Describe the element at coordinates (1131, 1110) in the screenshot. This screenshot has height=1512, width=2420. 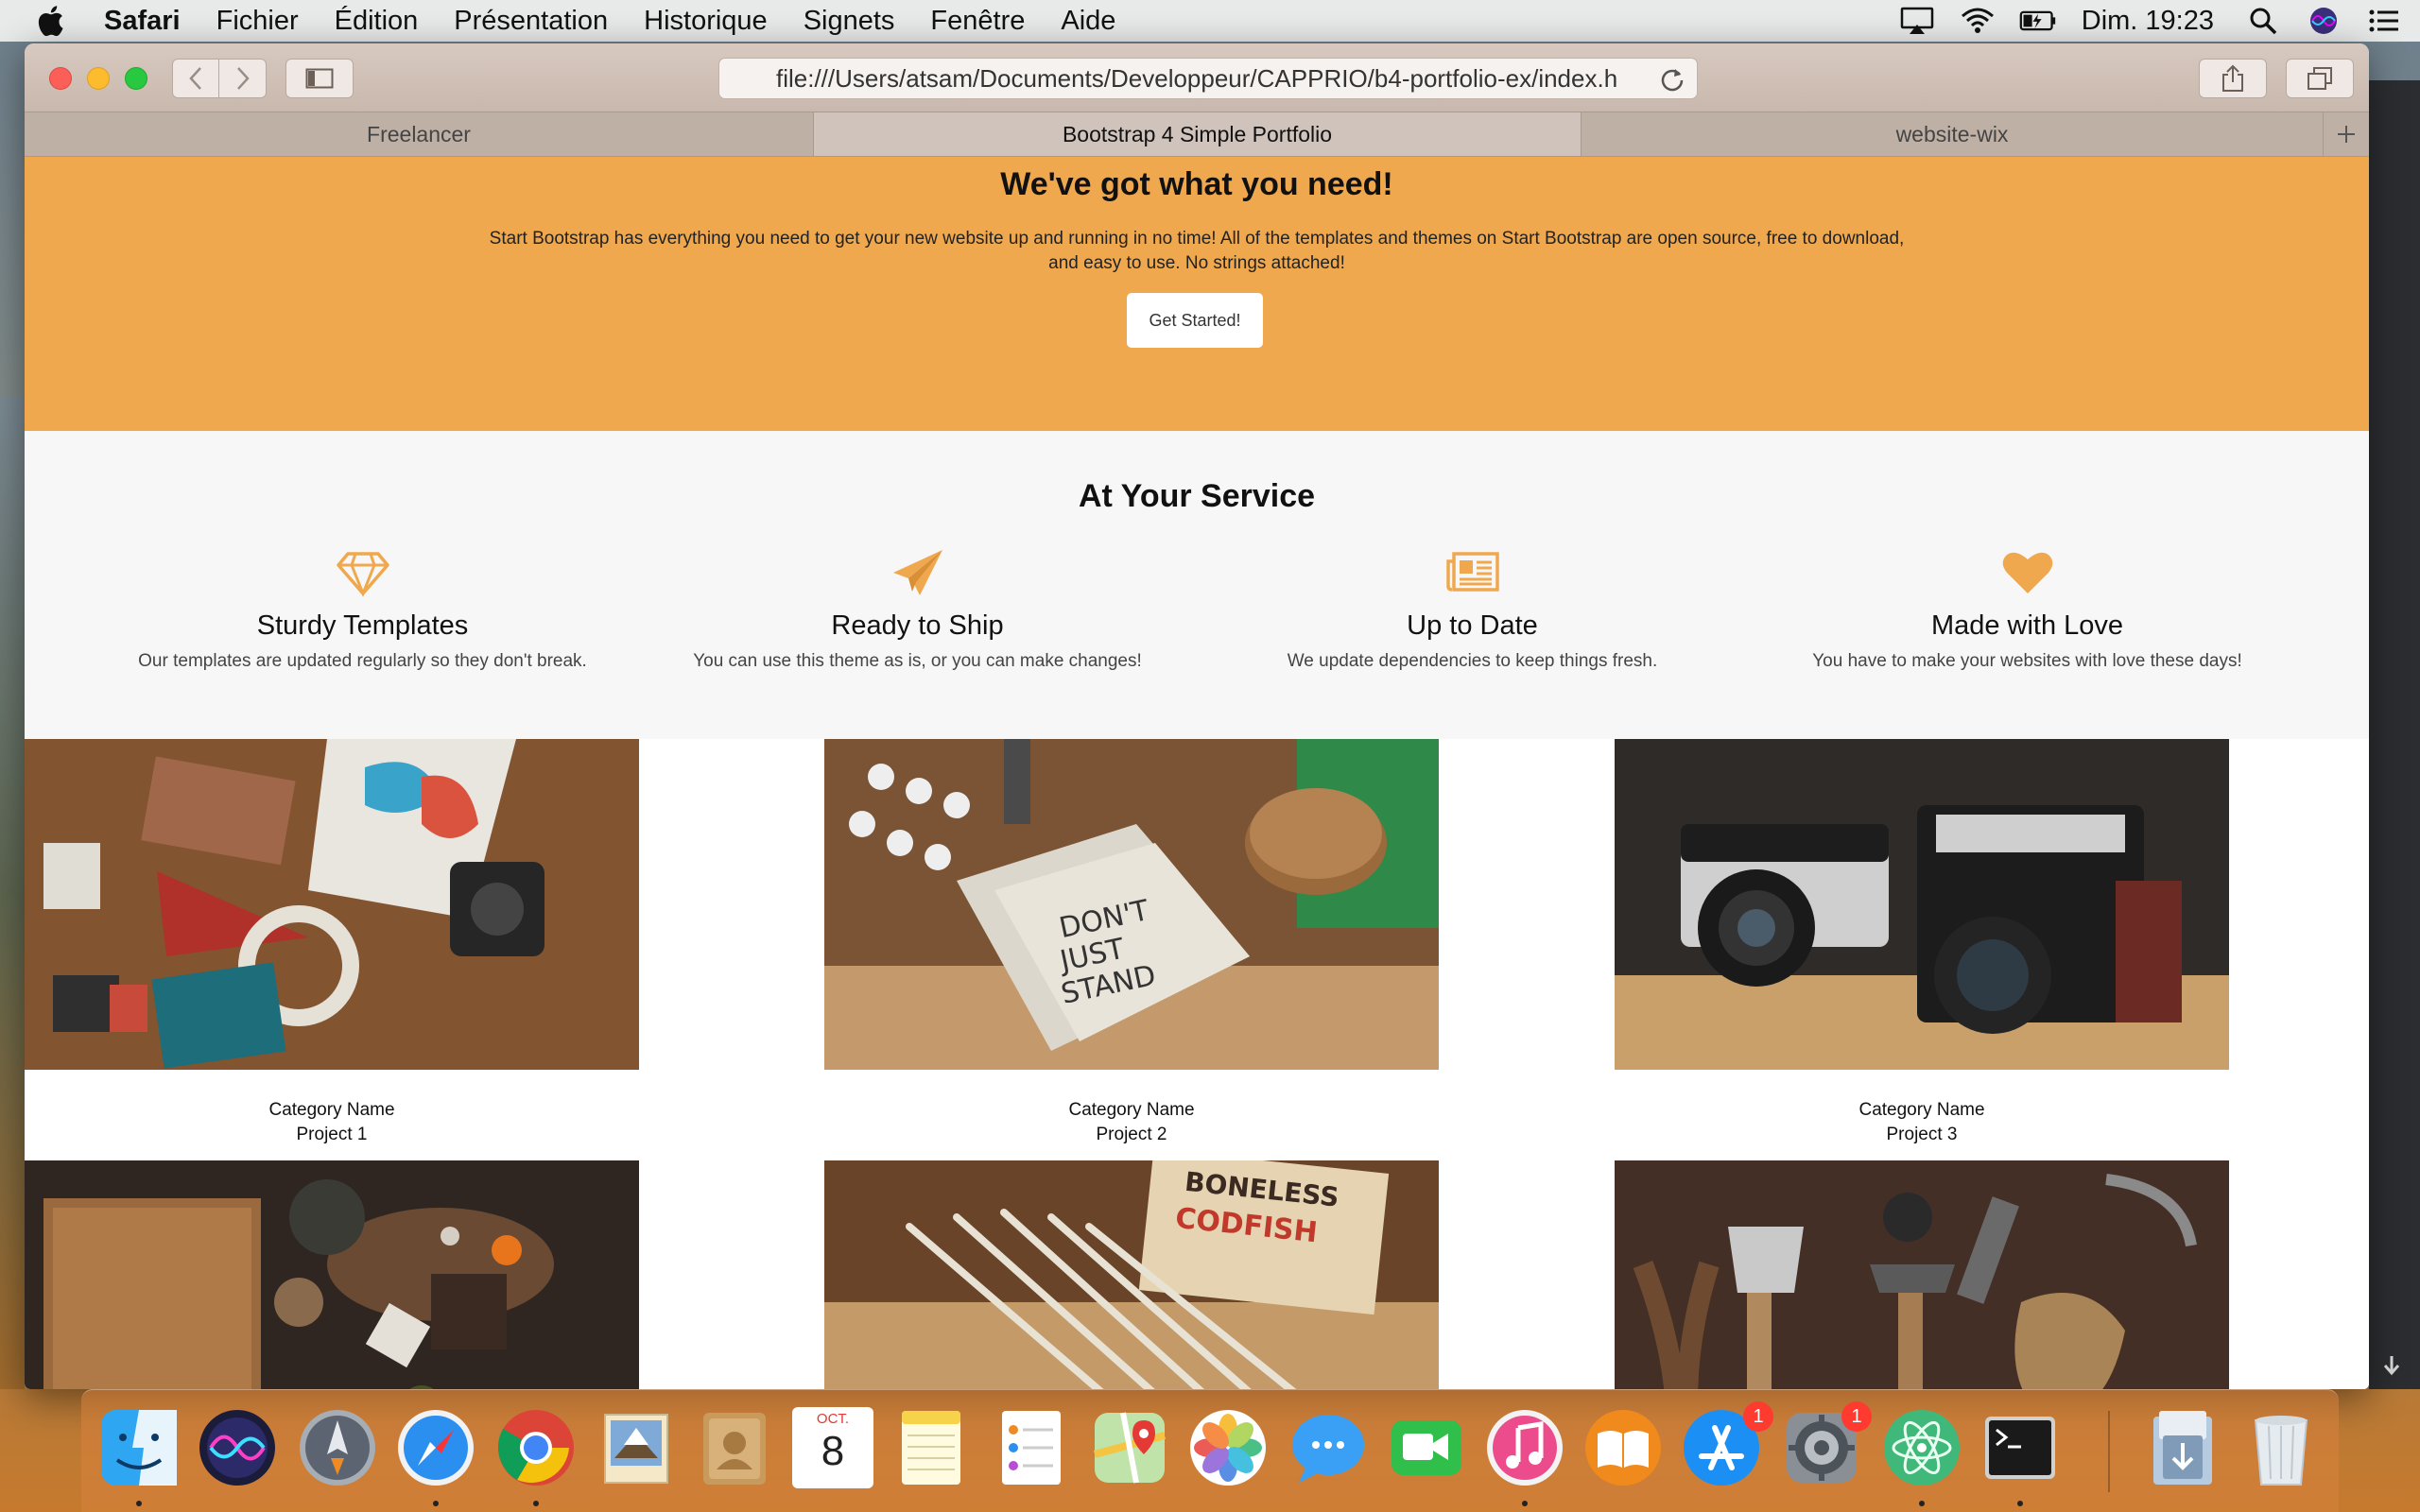
I see `portfolio-category: Category Name` at that location.